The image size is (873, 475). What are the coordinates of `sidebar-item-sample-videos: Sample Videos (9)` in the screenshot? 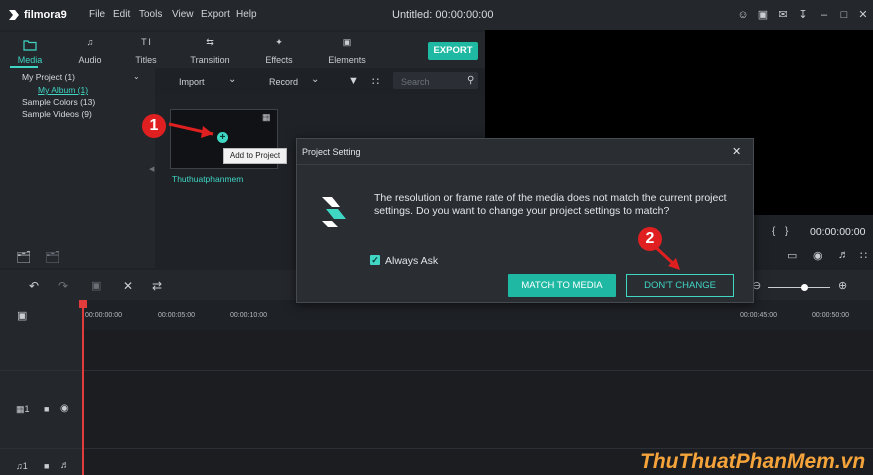 It's located at (57, 114).